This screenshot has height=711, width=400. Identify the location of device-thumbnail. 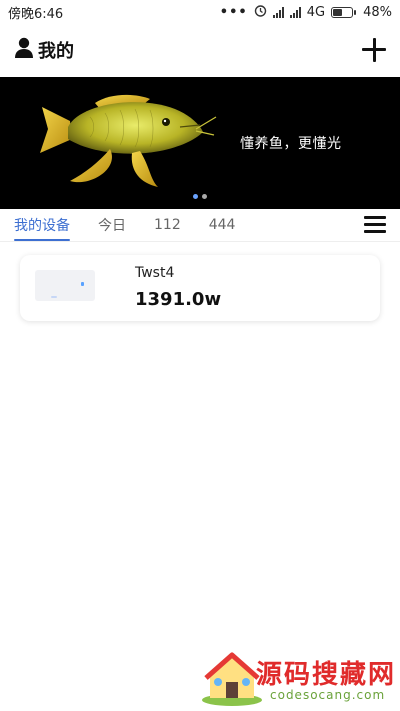
(65, 285).